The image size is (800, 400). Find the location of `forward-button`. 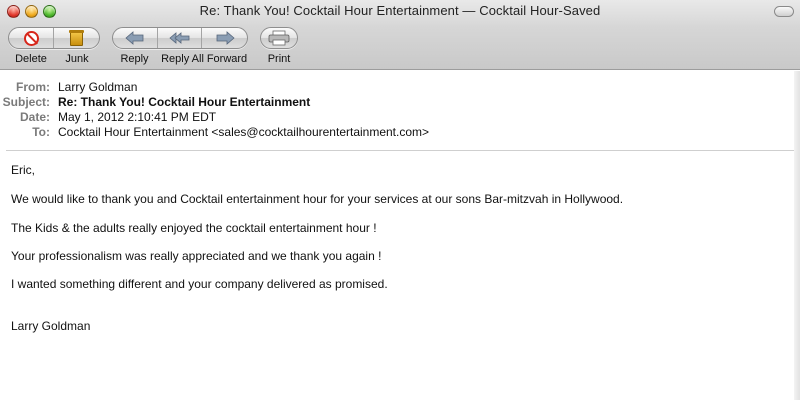

forward-button is located at coordinates (224, 38).